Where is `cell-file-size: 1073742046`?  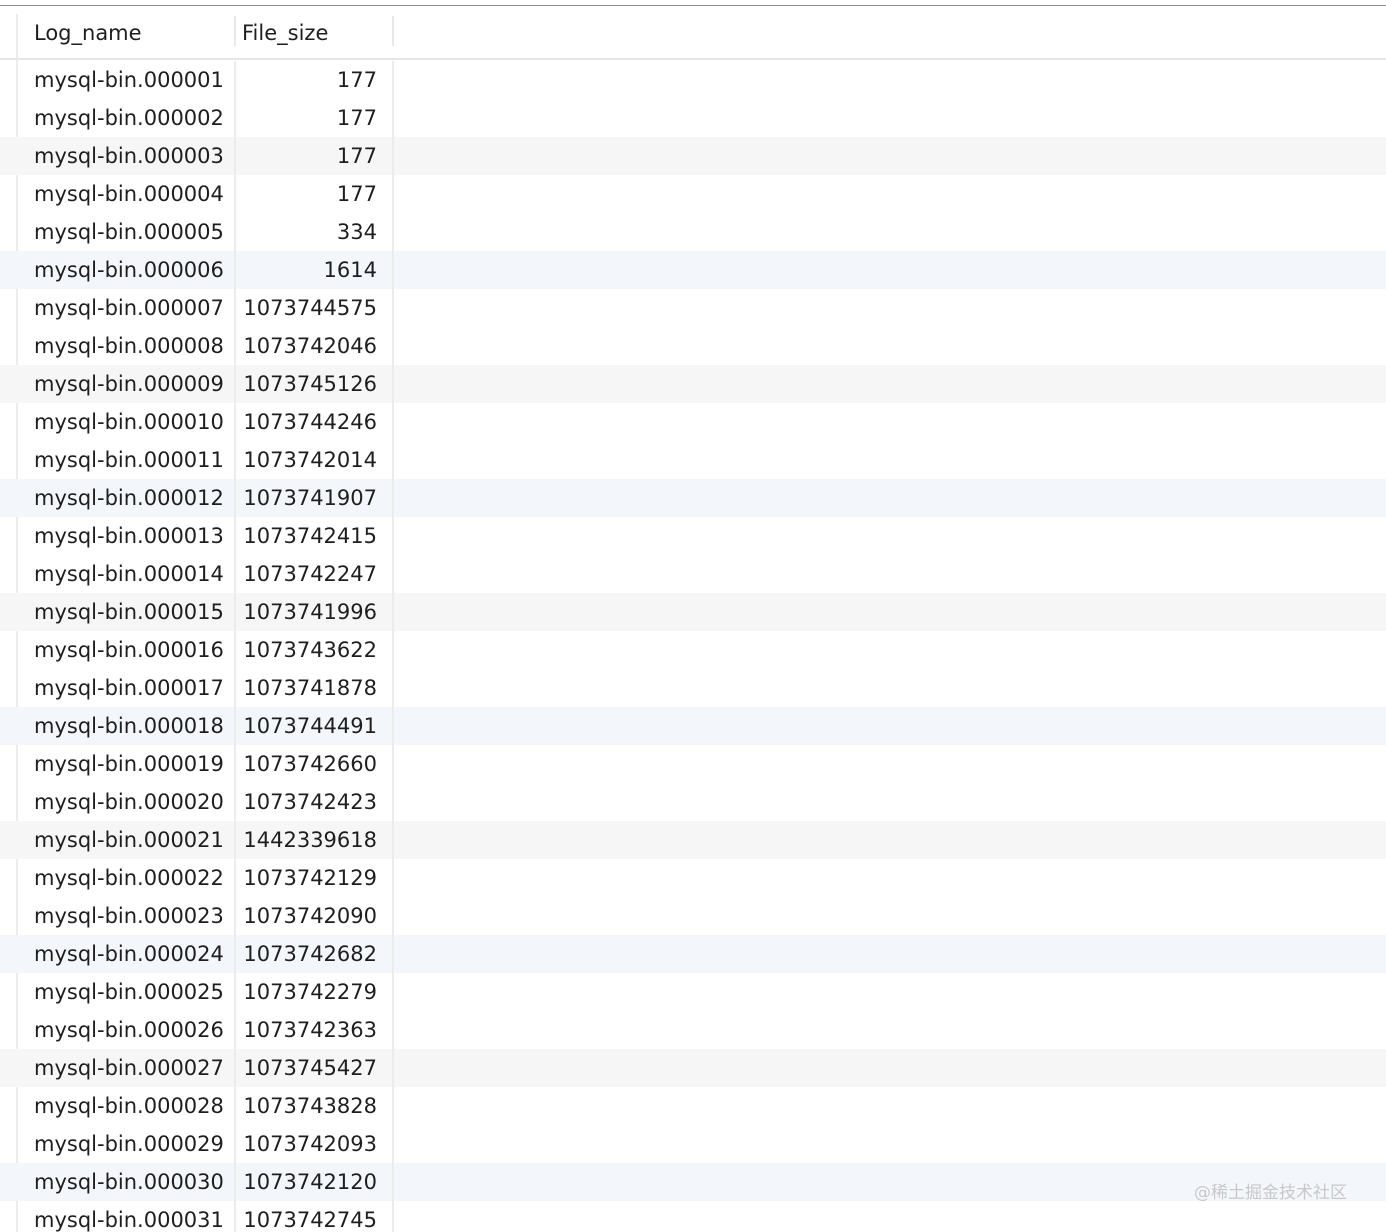 cell-file-size: 1073742046 is located at coordinates (308, 346).